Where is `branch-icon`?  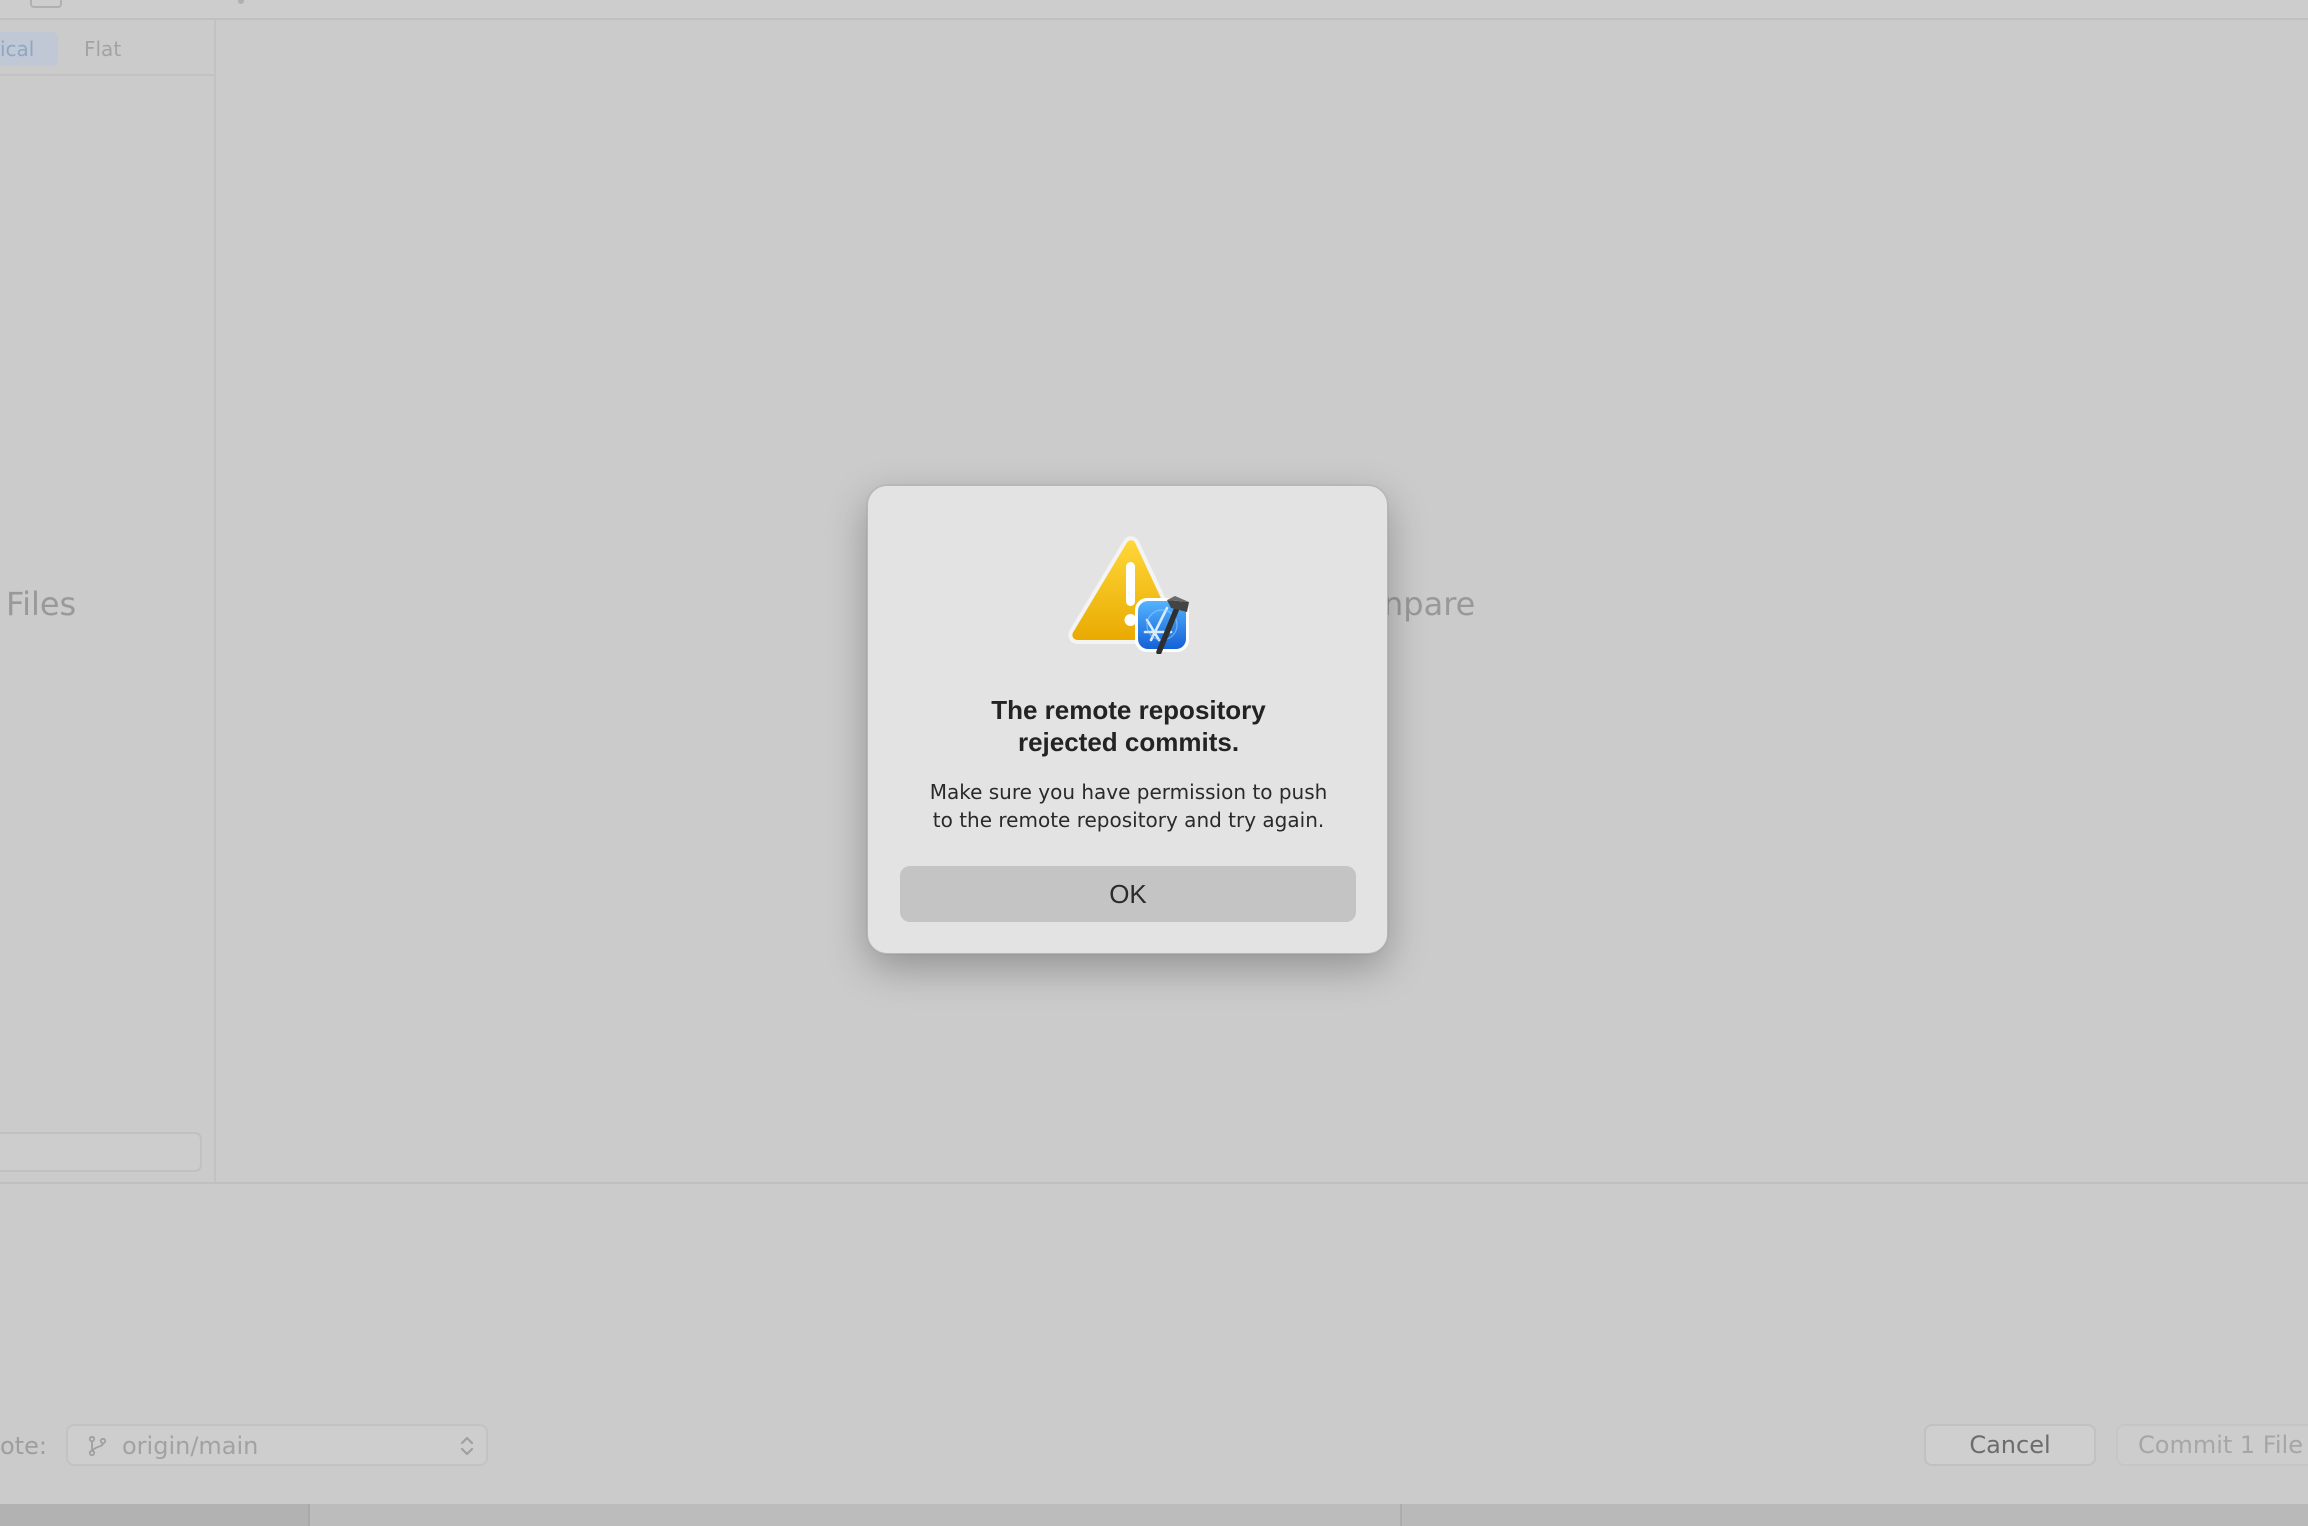 branch-icon is located at coordinates (97, 1446).